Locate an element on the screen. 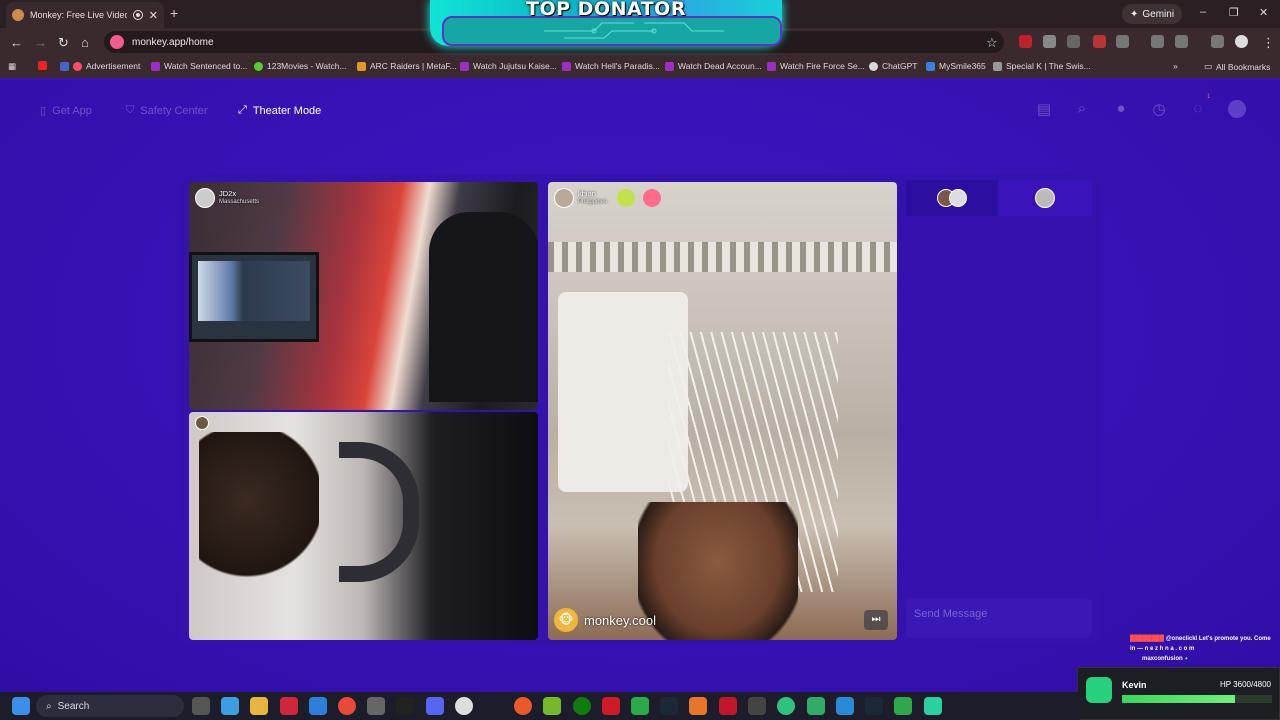 Image resolution: width=1280 pixels, height=720 pixels. top-donator-overlay: TOP DONATOR is located at coordinates (606, 26).